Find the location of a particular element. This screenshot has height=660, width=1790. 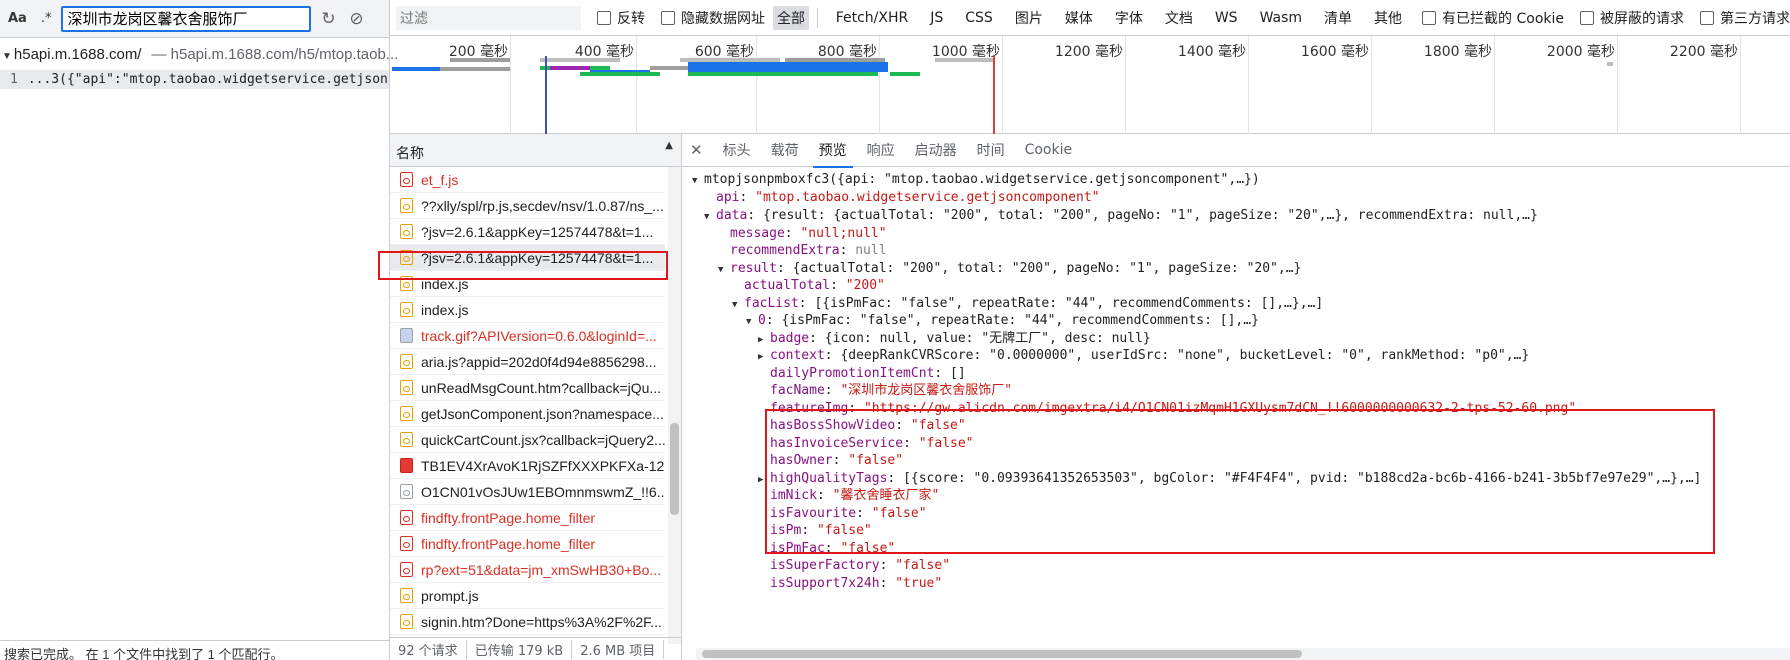

clear-icon: ⊘ is located at coordinates (356, 19).